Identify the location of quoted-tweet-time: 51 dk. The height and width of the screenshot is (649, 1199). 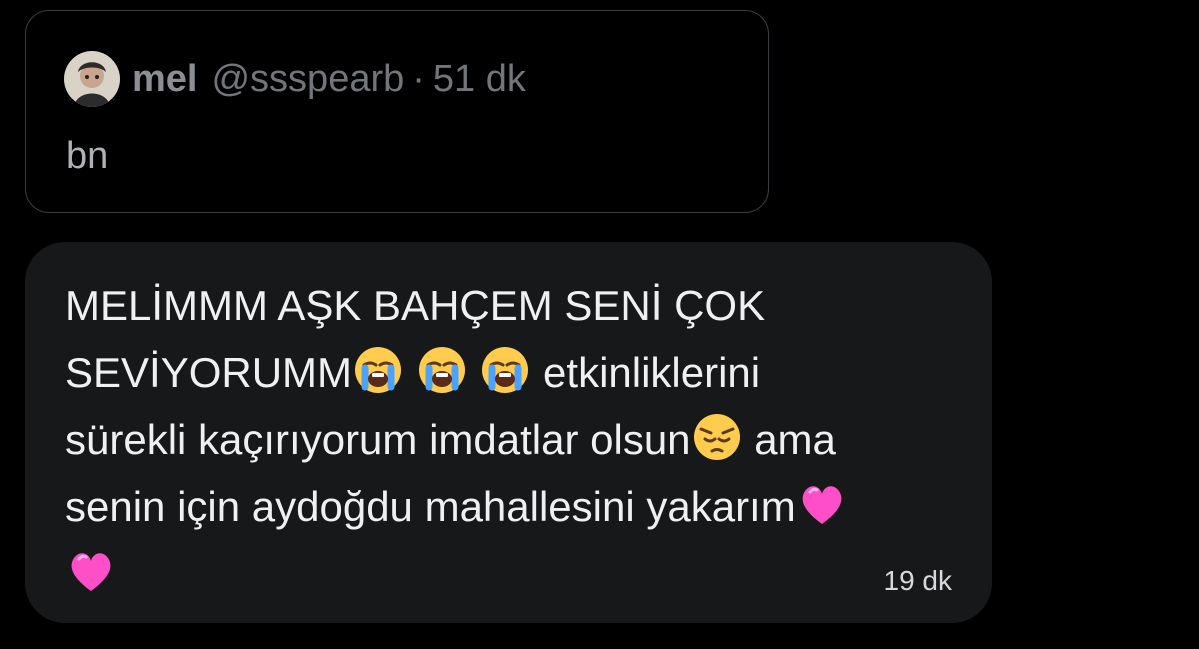
(479, 79).